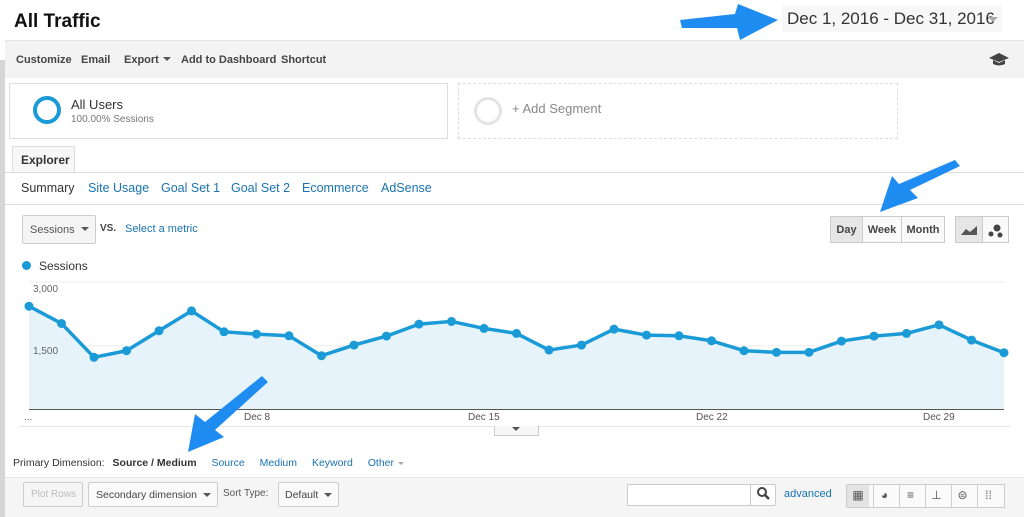 This screenshot has height=517, width=1024. I want to click on sort-type-label: Sort Type:, so click(246, 493).